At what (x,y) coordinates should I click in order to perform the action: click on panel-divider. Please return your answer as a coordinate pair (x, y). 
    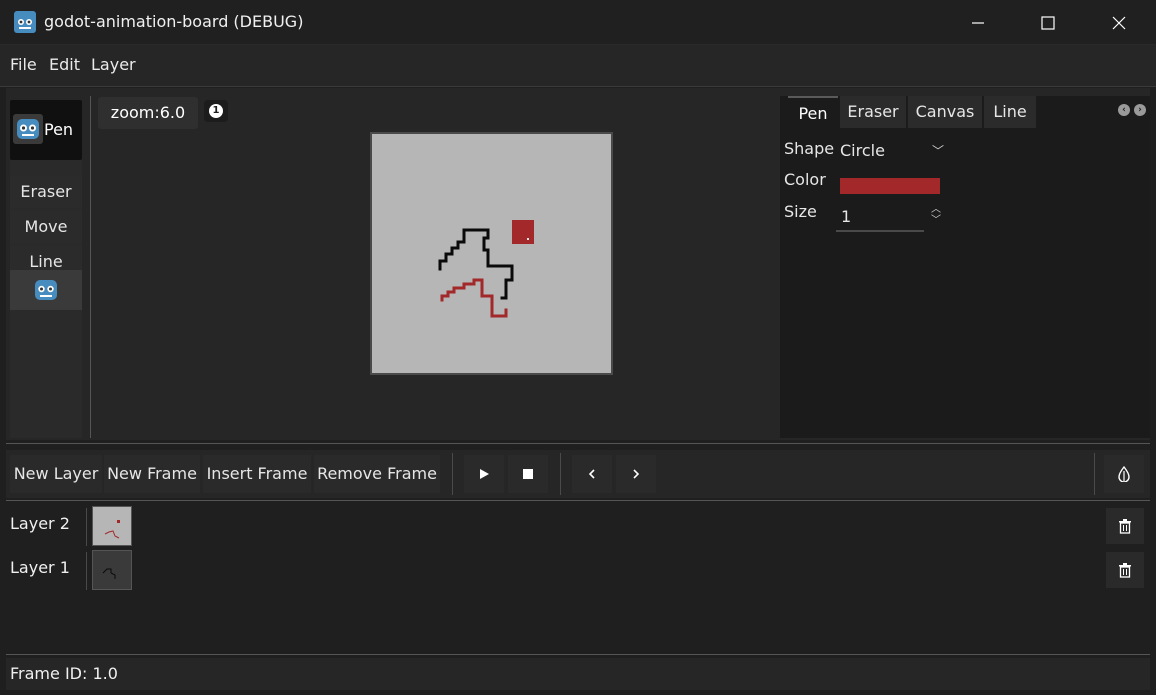
    Looking at the image, I should click on (90, 267).